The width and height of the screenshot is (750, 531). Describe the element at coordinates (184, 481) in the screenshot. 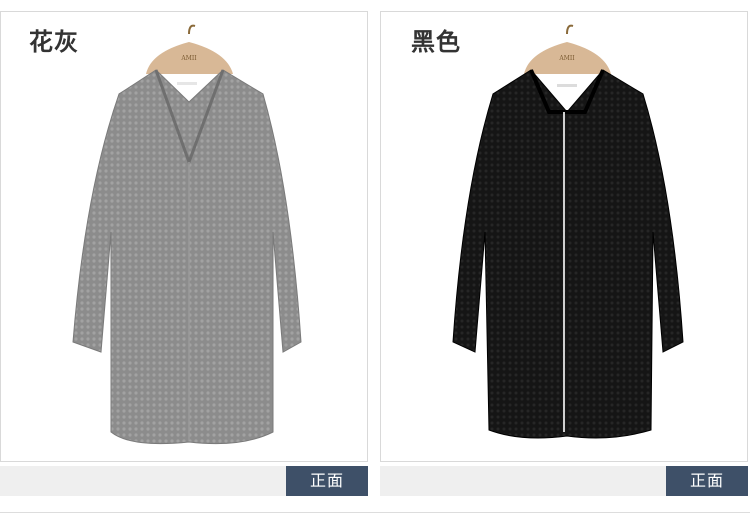

I see `view-bar-grey: 正面` at that location.